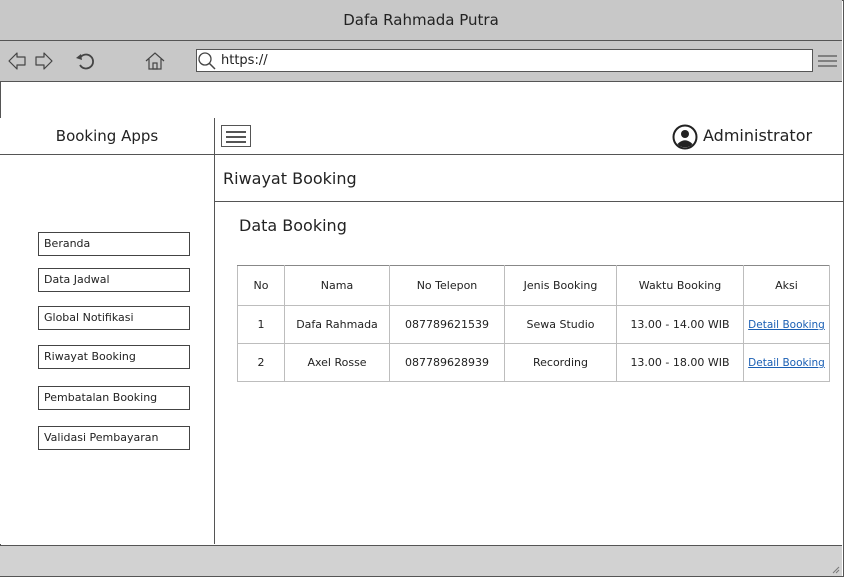 This screenshot has width=844, height=577. I want to click on sidebar-item-riwayat-booking: Riwayat Booking, so click(114, 357).